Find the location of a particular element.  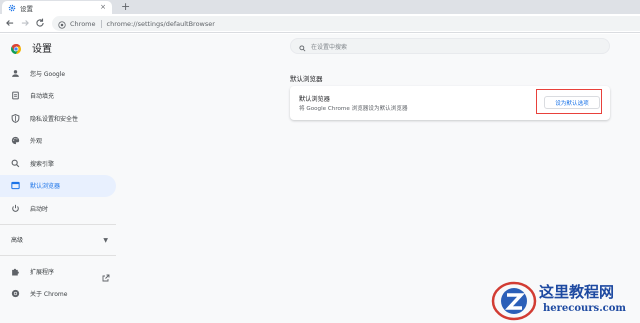

watermark: 这里教程网 herecours.com is located at coordinates (565, 300).